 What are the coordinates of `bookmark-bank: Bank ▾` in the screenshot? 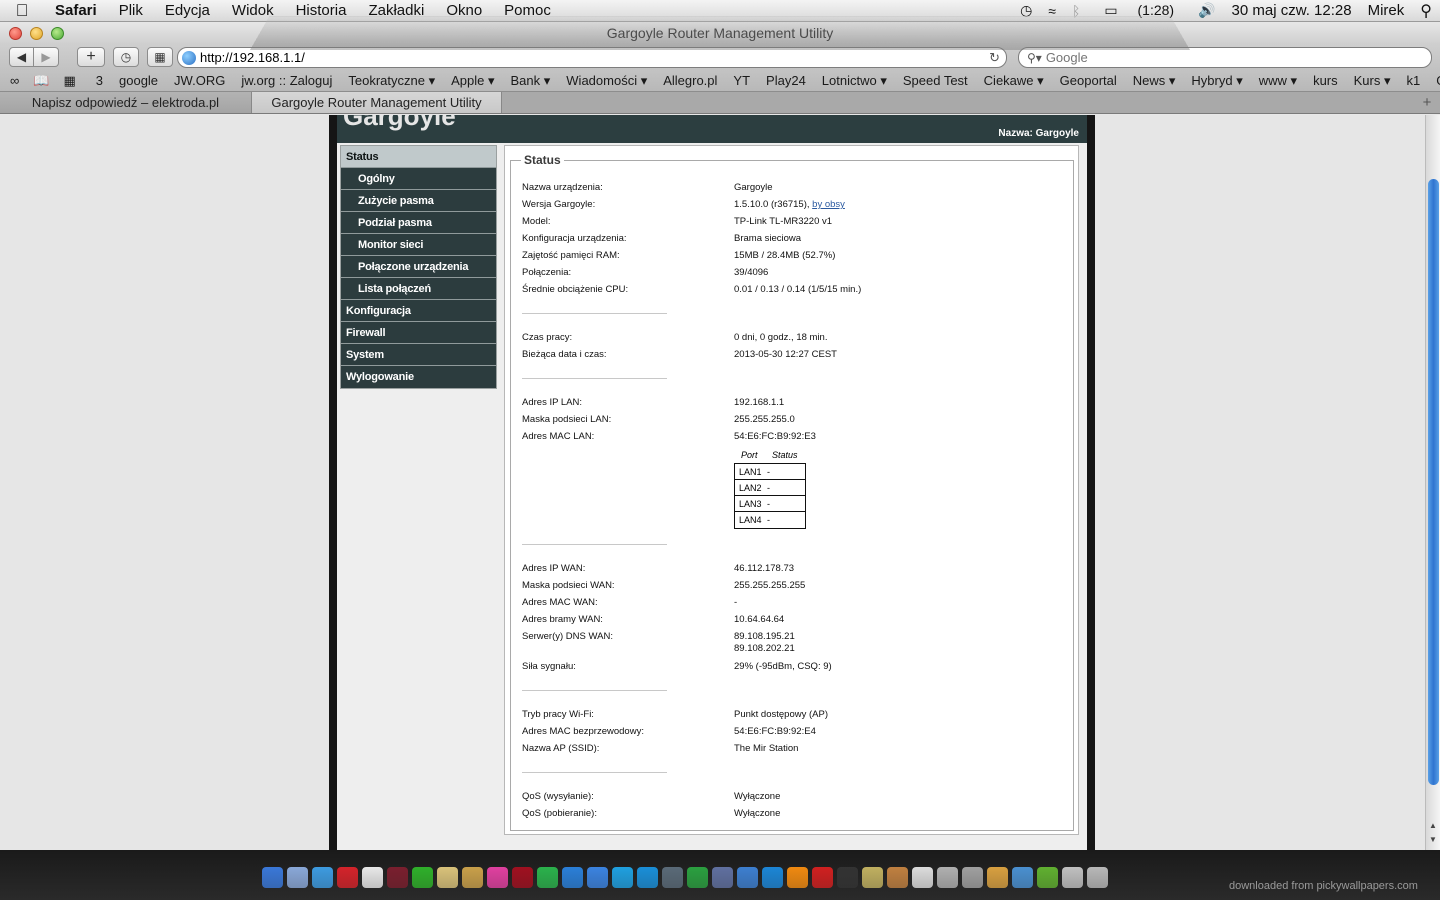 It's located at (531, 81).